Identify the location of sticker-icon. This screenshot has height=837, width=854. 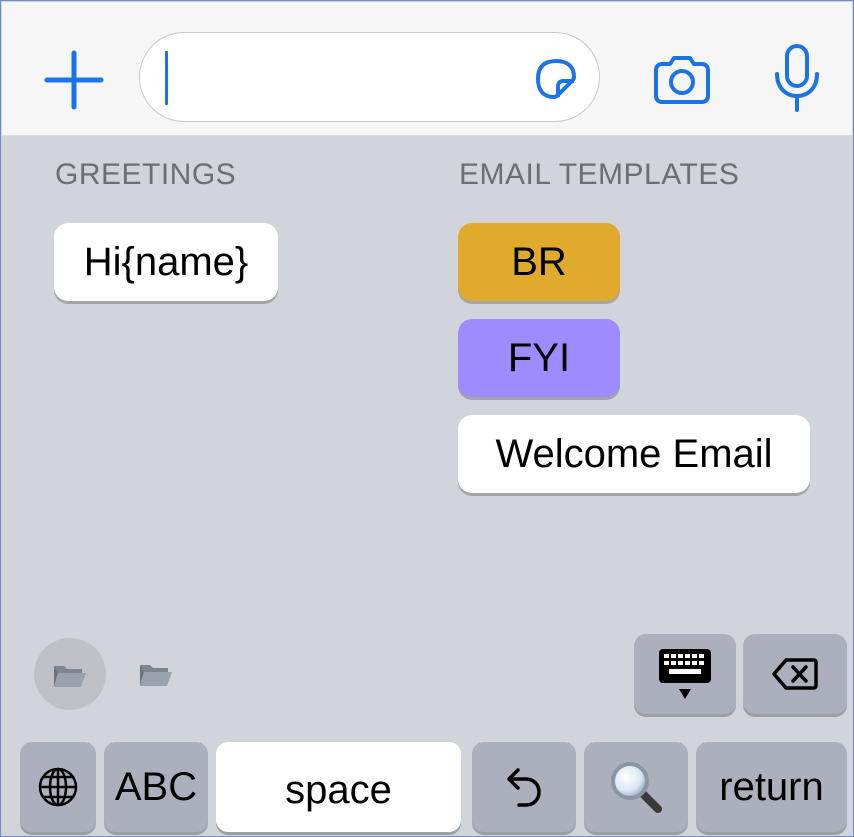
(556, 79).